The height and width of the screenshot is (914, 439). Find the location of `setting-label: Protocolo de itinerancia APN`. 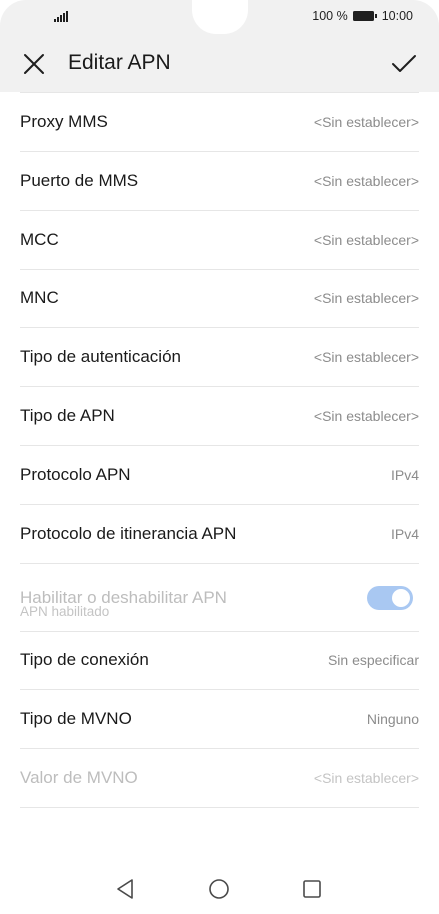

setting-label: Protocolo de itinerancia APN is located at coordinates (128, 533).